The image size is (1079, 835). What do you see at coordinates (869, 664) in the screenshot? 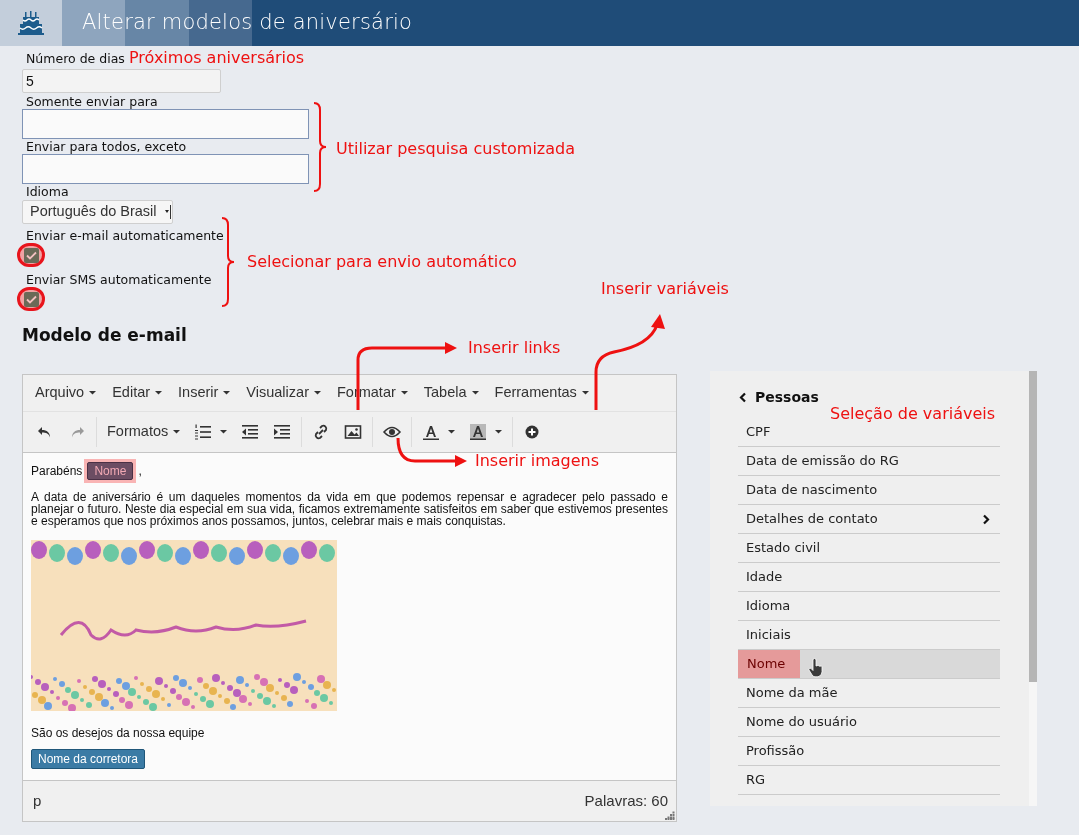
I see `variable-list-item: Nome` at bounding box center [869, 664].